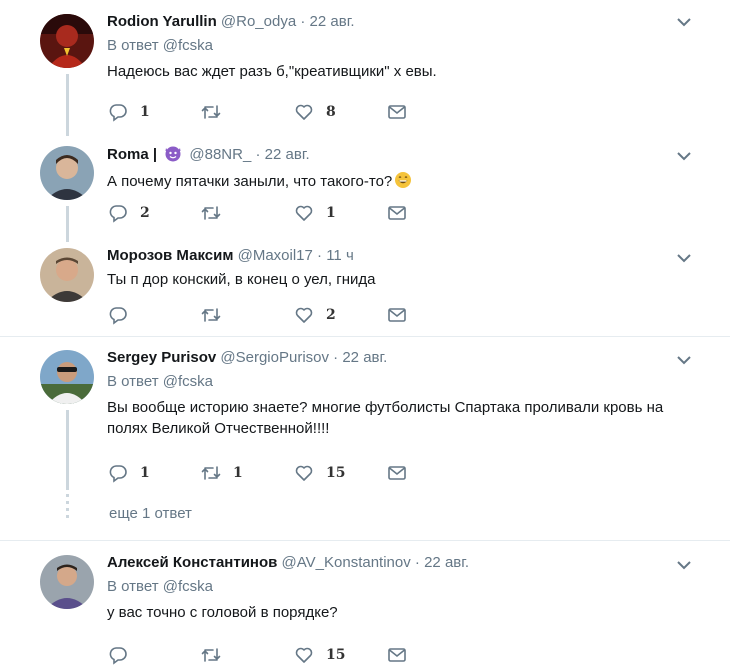 Image resolution: width=730 pixels, height=672 pixels. What do you see at coordinates (150, 513) in the screenshot?
I see `more-replies-link: еще 1 ответ` at bounding box center [150, 513].